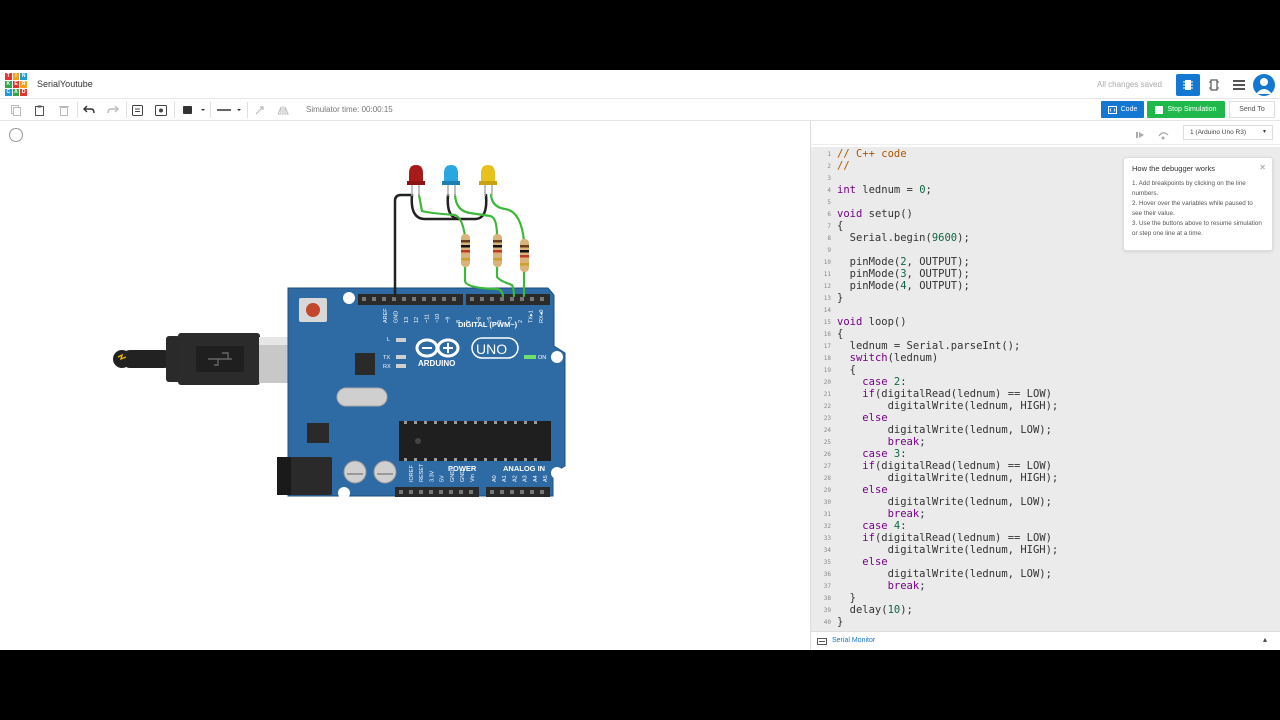 This screenshot has width=1280, height=720. Describe the element at coordinates (875, 610) in the screenshot. I see `code-line: delay(10);` at that location.